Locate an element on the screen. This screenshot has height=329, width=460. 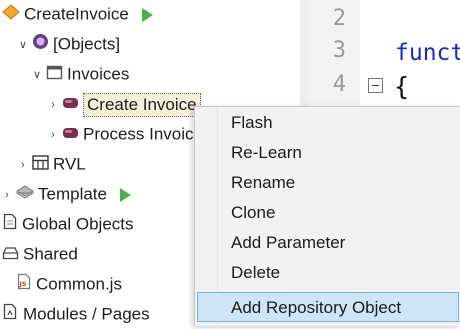
line-number: 4 is located at coordinates (339, 84).